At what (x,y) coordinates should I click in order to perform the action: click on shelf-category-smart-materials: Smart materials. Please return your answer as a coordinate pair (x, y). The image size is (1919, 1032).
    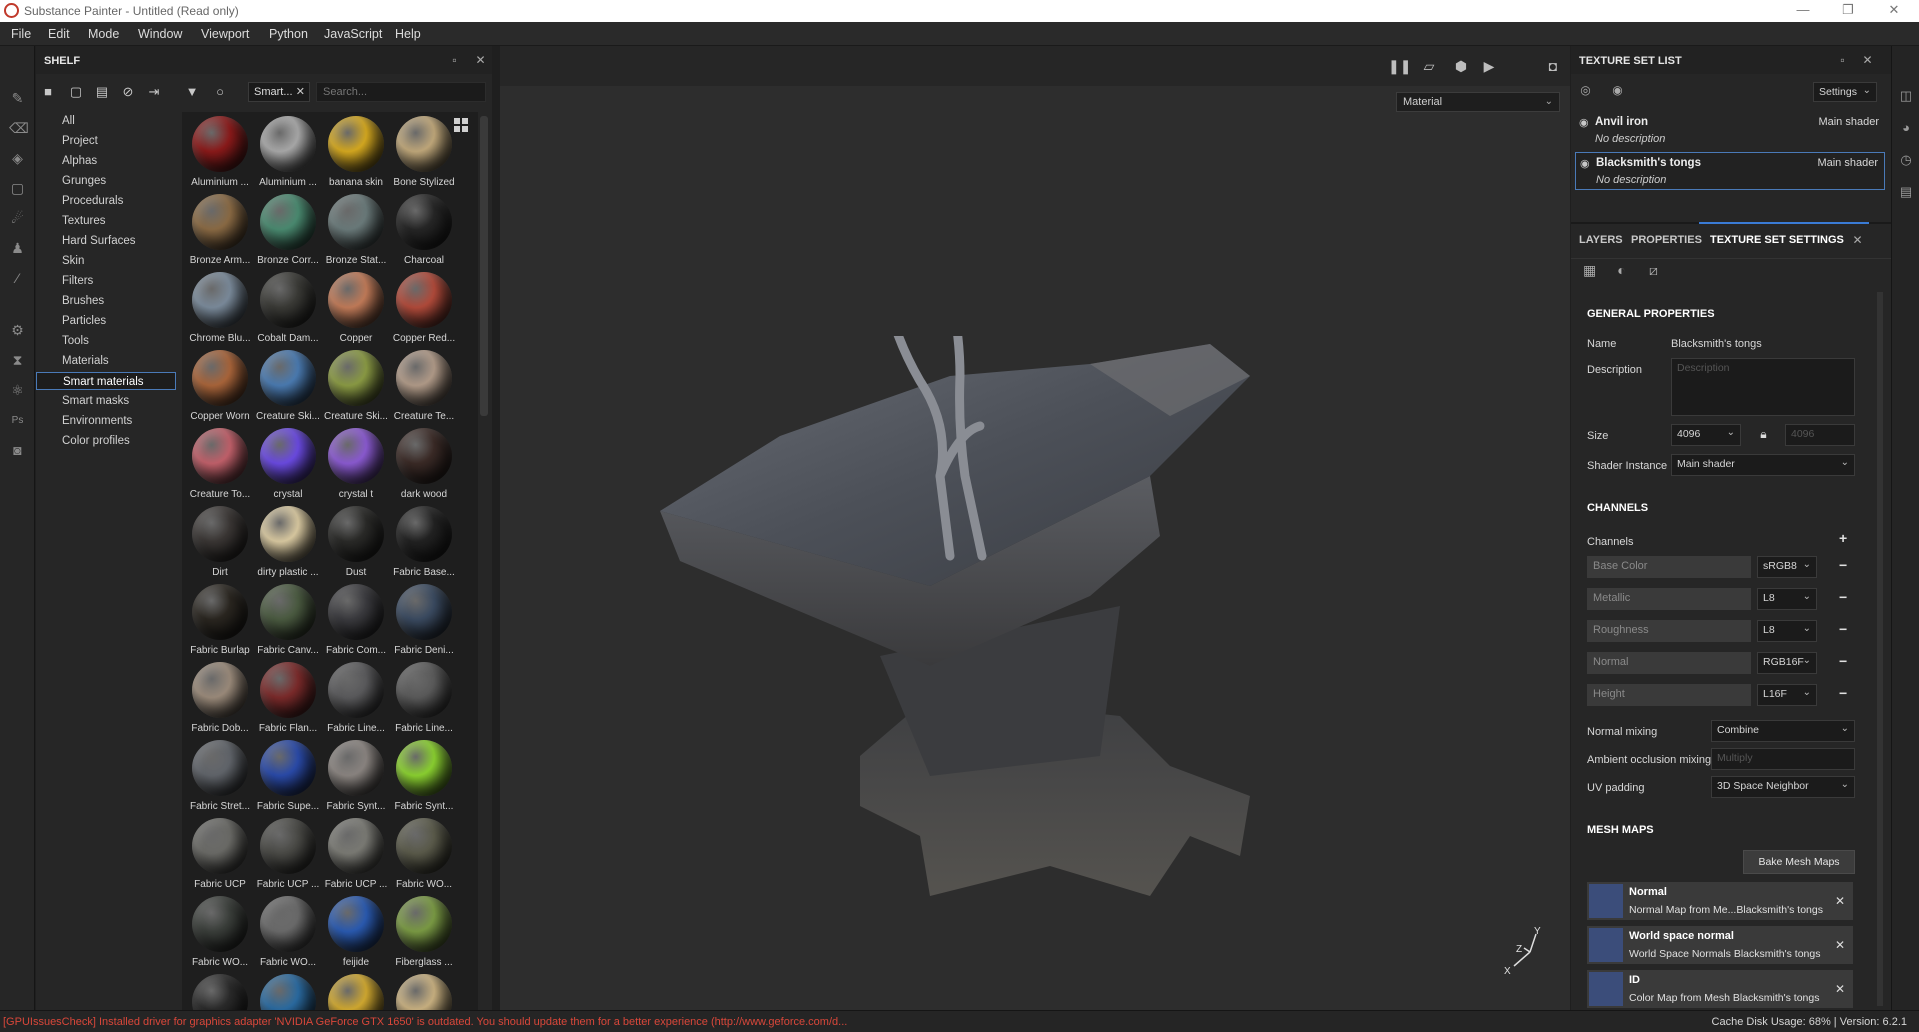
    Looking at the image, I should click on (106, 381).